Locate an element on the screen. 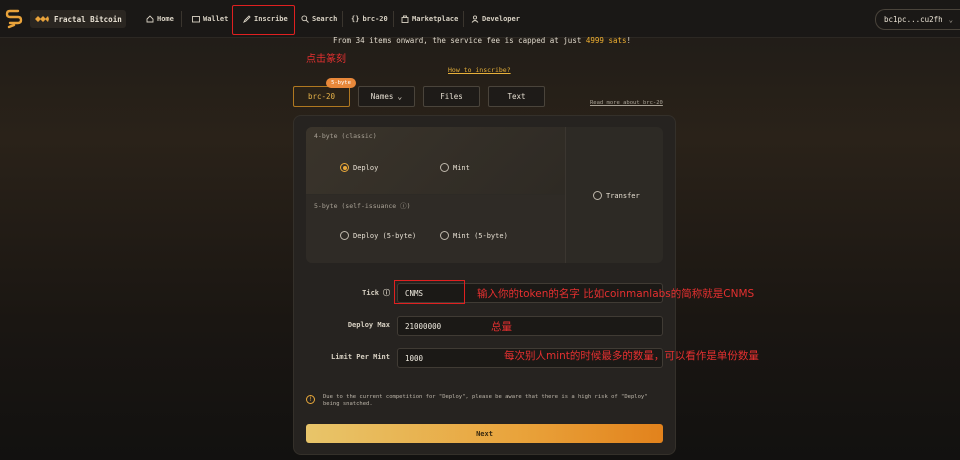 The width and height of the screenshot is (960, 460). nav-home: Home is located at coordinates (160, 19).